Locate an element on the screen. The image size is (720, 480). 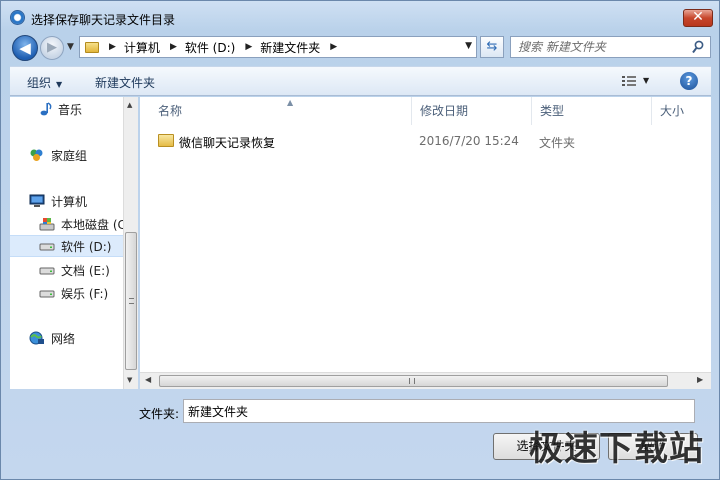
refresh-button: ⇆ is located at coordinates (492, 47).